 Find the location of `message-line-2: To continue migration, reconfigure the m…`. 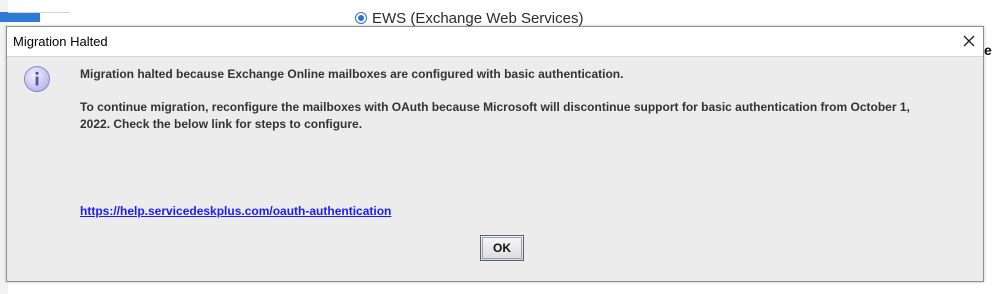

message-line-2: To continue migration, reconfigure the m… is located at coordinates (495, 115).